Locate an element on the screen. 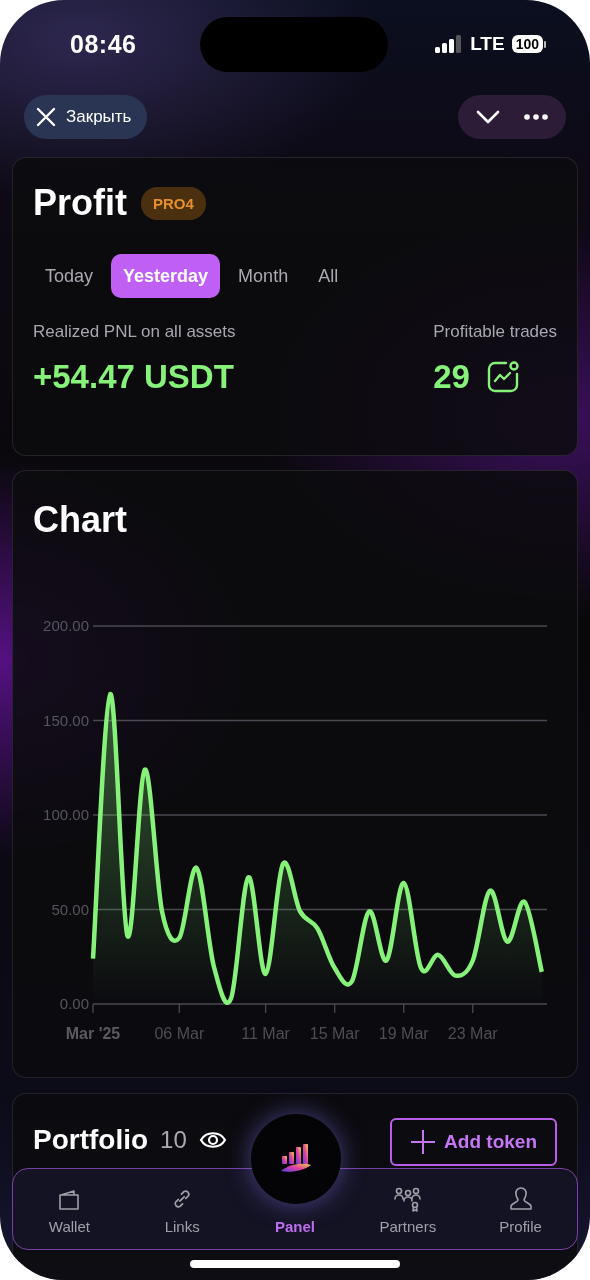  x-axis-label: 15 Mar is located at coordinates (334, 1033).